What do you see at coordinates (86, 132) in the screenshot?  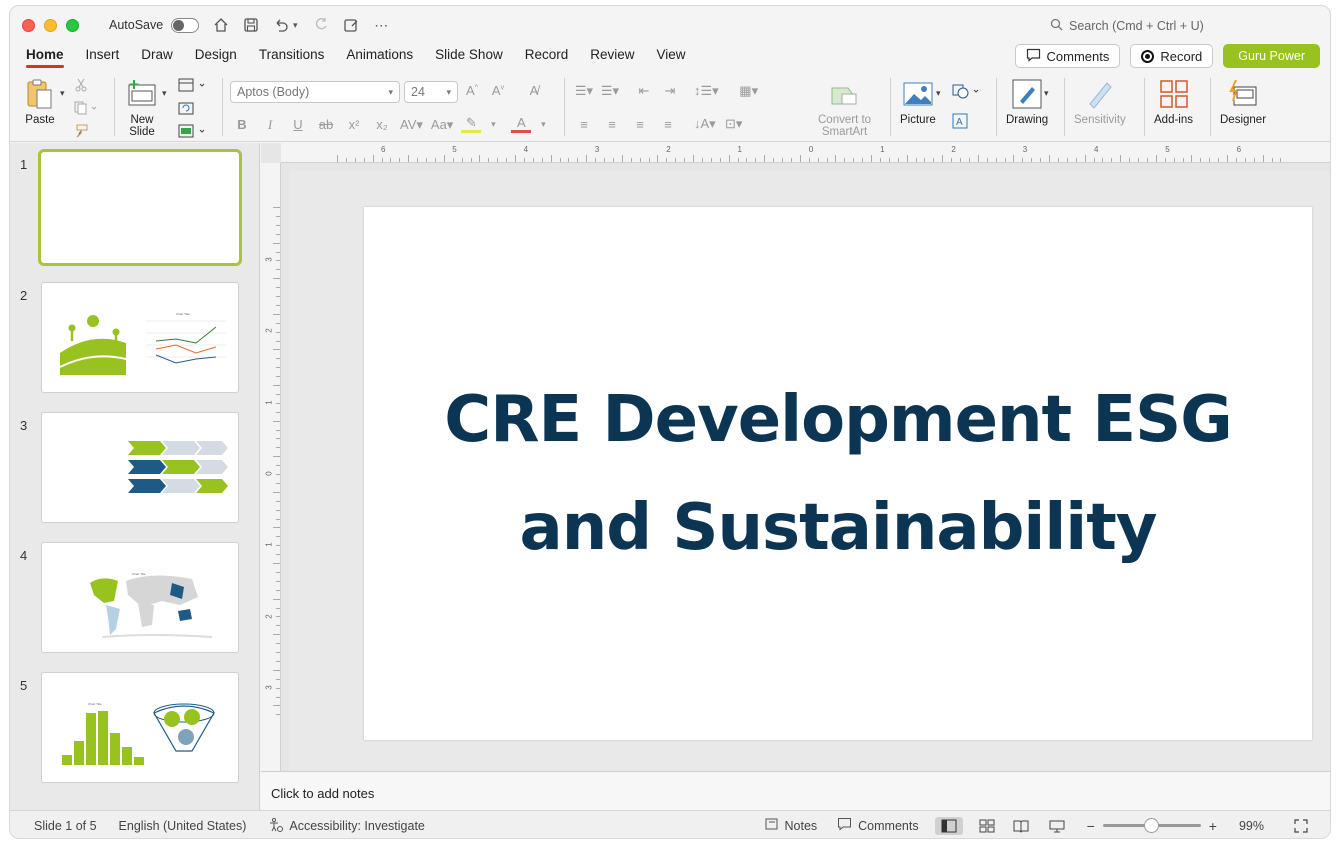 I see `format-painter-icon` at bounding box center [86, 132].